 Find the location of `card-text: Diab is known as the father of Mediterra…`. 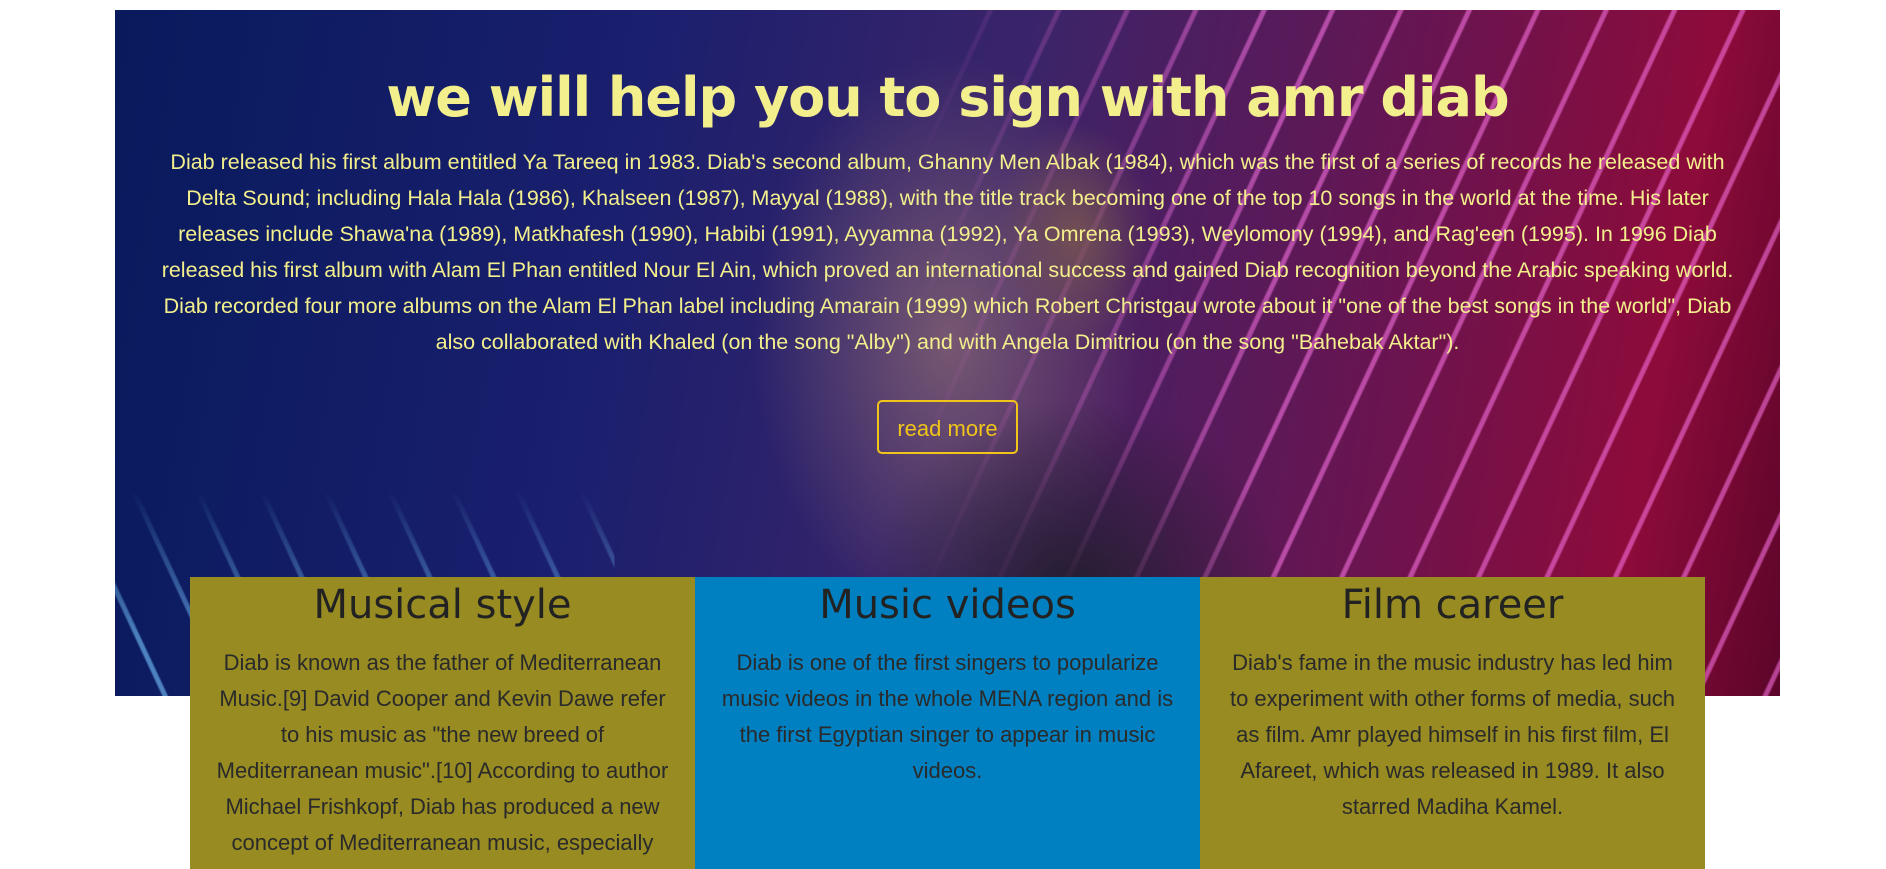

card-text: Diab is known as the father of Mediterra… is located at coordinates (442, 759).